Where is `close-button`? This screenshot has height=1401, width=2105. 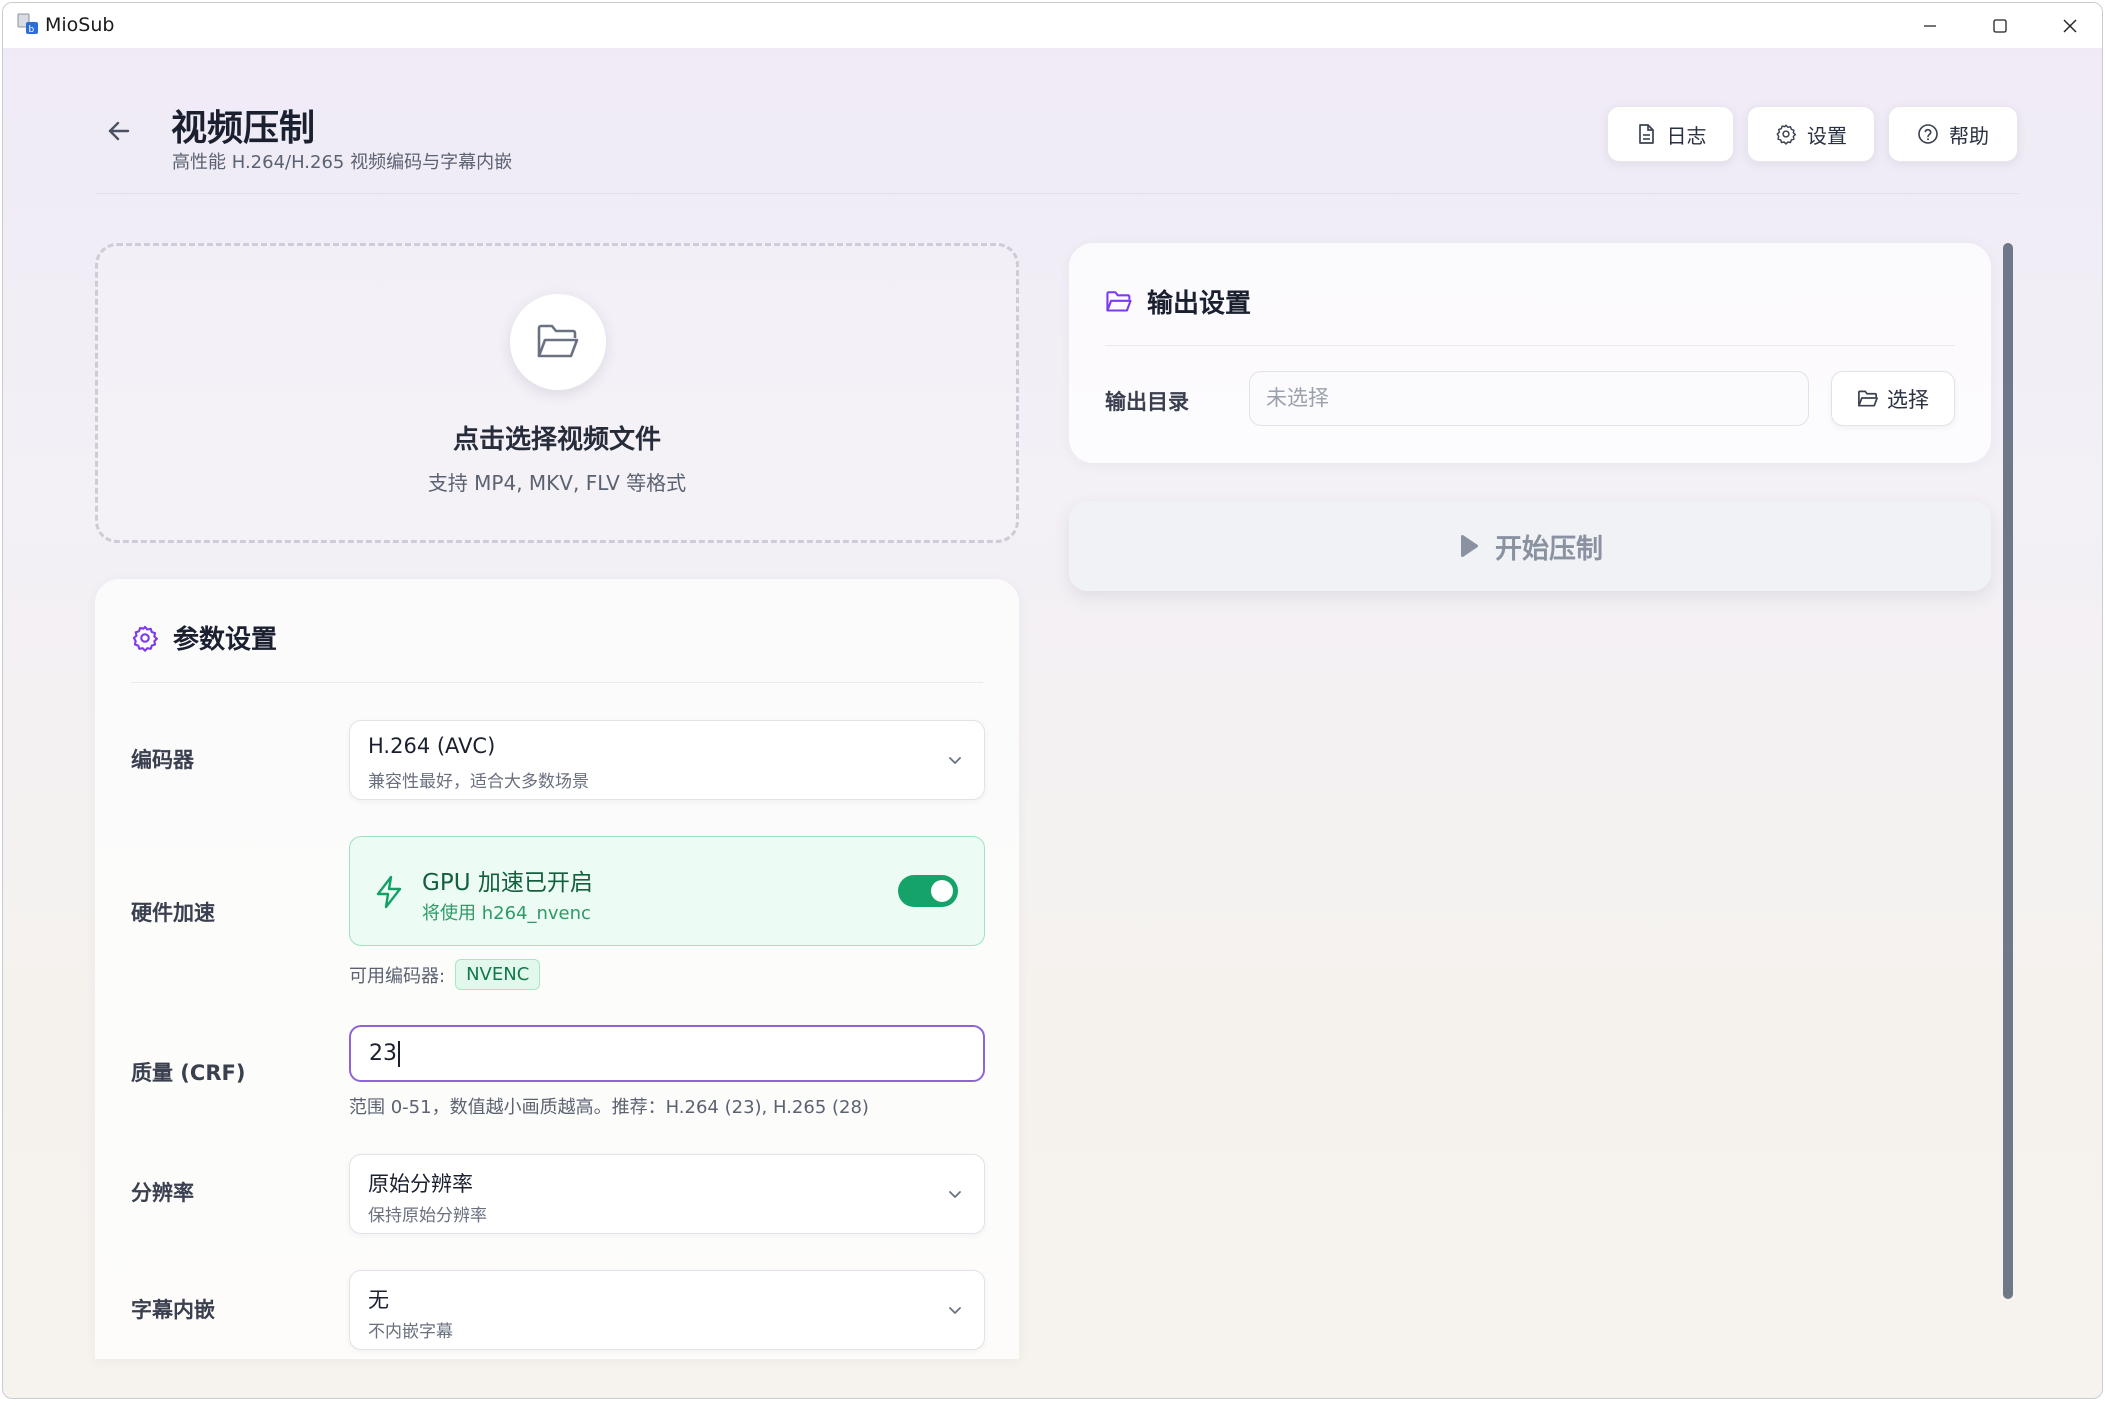
close-button is located at coordinates (2068, 25).